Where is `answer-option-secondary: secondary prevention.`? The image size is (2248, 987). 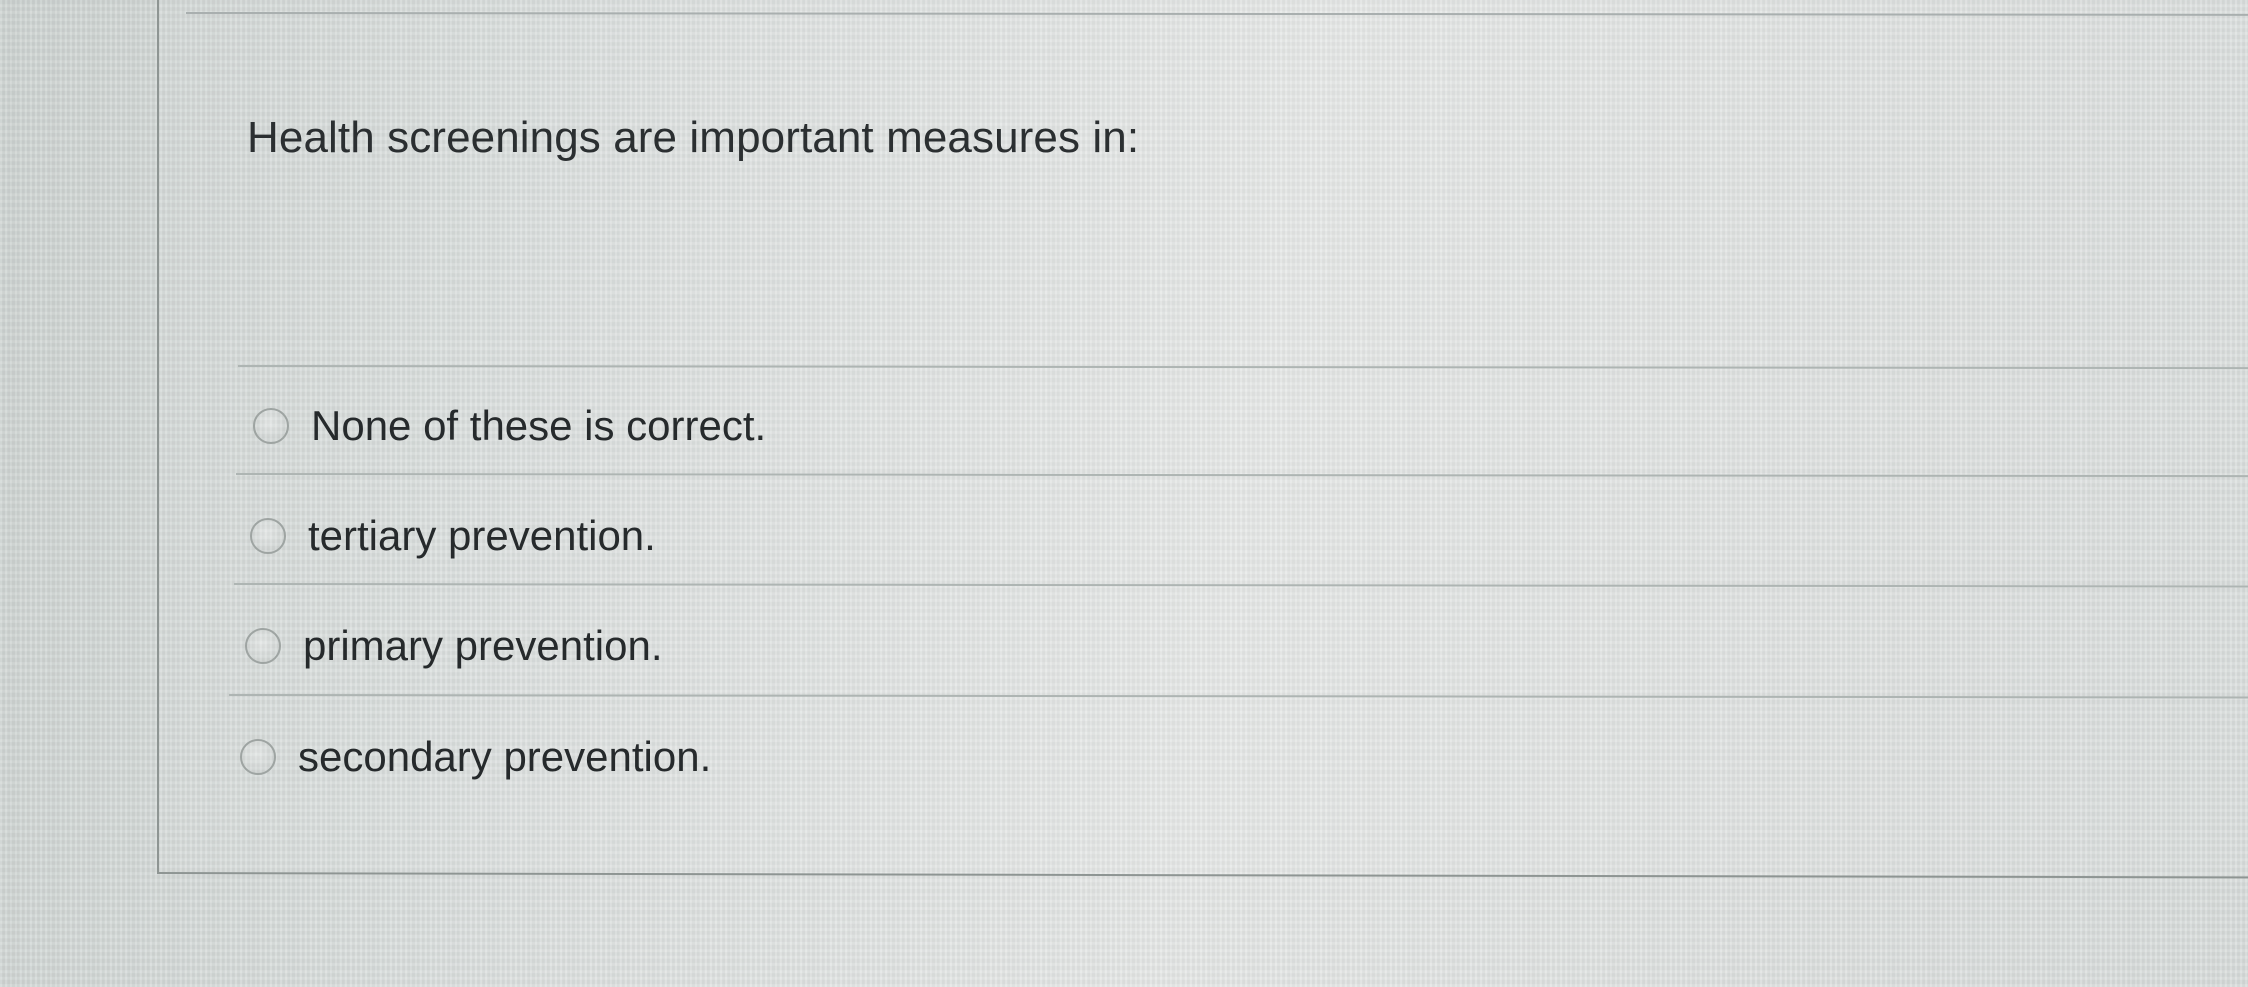 answer-option-secondary: secondary prevention. is located at coordinates (475, 757).